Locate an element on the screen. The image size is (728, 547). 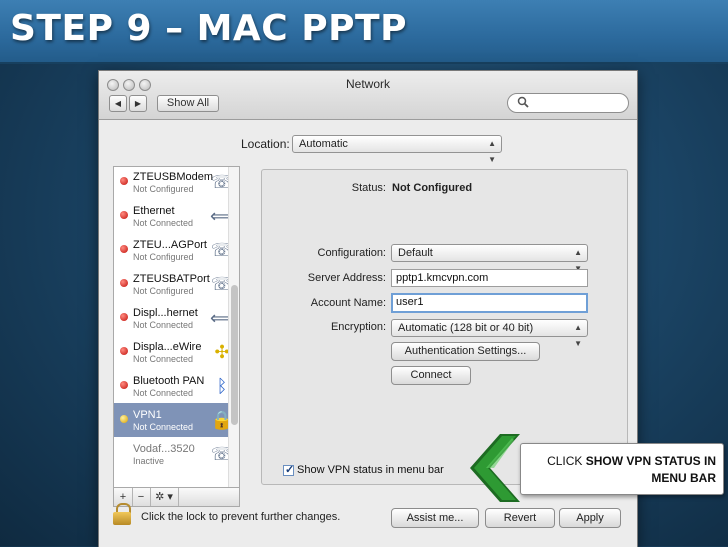
service-name: ZTEUSBModem is located at coordinates (173, 177).